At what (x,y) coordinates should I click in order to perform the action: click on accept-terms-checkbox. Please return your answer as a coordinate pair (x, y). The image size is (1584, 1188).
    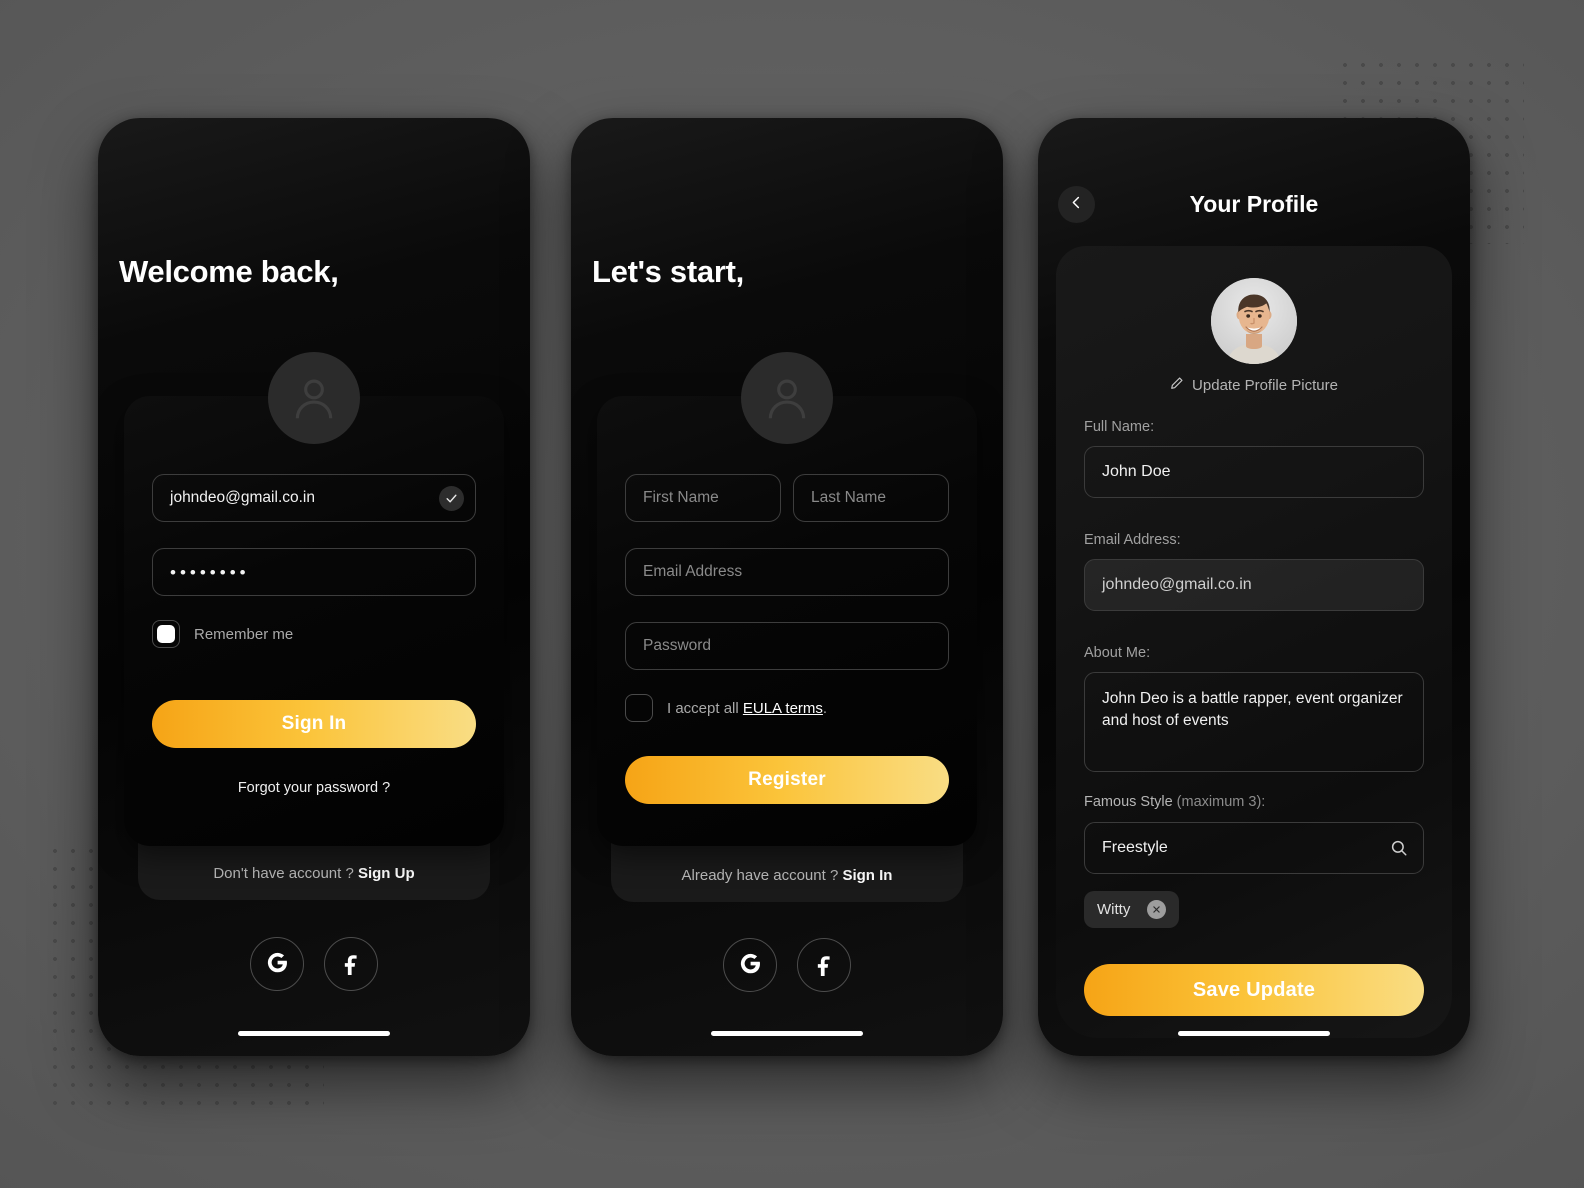
    Looking at the image, I should click on (639, 708).